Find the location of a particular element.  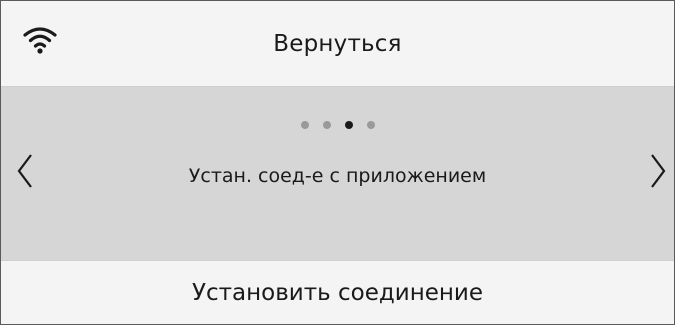

chevron-right-icon is located at coordinates (659, 171).